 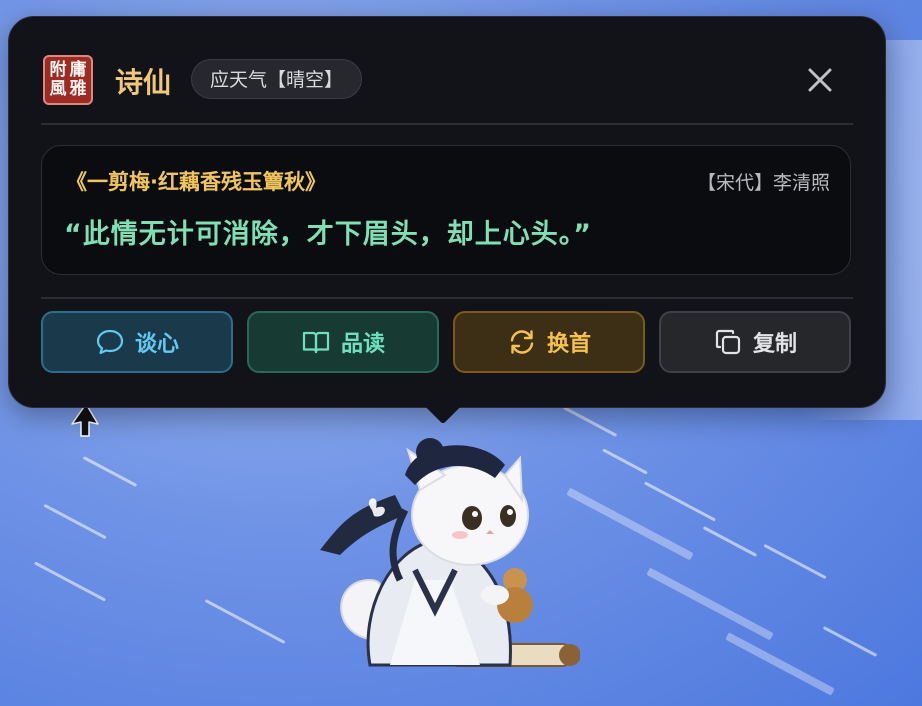 What do you see at coordinates (156, 344) in the screenshot?
I see `talk-button-label: 谈心` at bounding box center [156, 344].